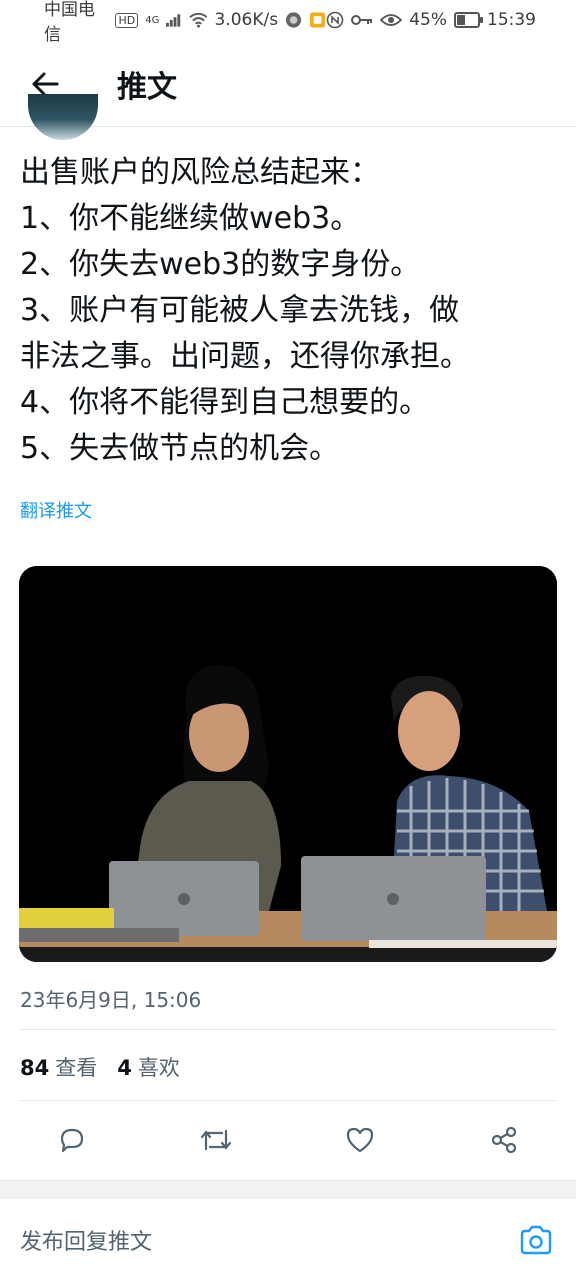 This screenshot has width=576, height=1280. What do you see at coordinates (245, 356) in the screenshot?
I see `tweet-text-line: 非法之事。出问题，还得你承担。` at bounding box center [245, 356].